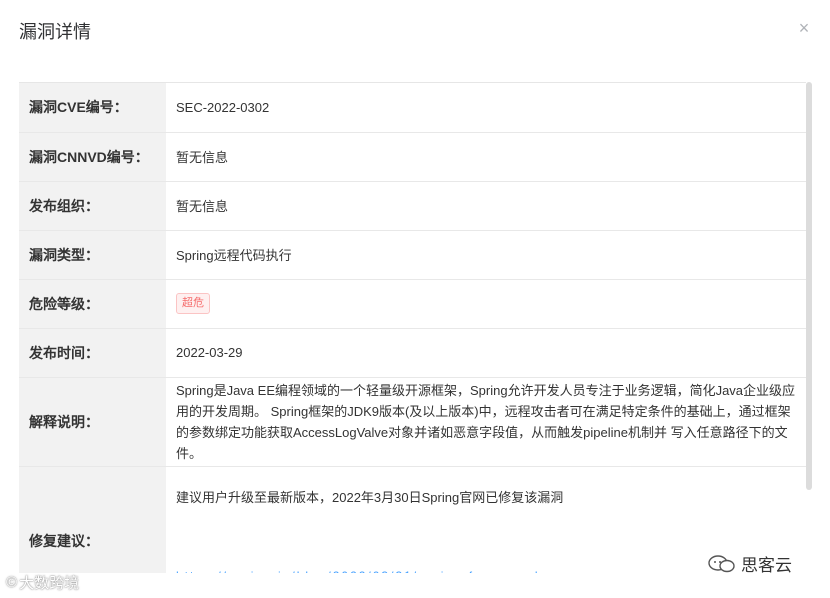  What do you see at coordinates (486, 157) in the screenshot?
I see `cnnvd-value: 暂无信息` at bounding box center [486, 157].